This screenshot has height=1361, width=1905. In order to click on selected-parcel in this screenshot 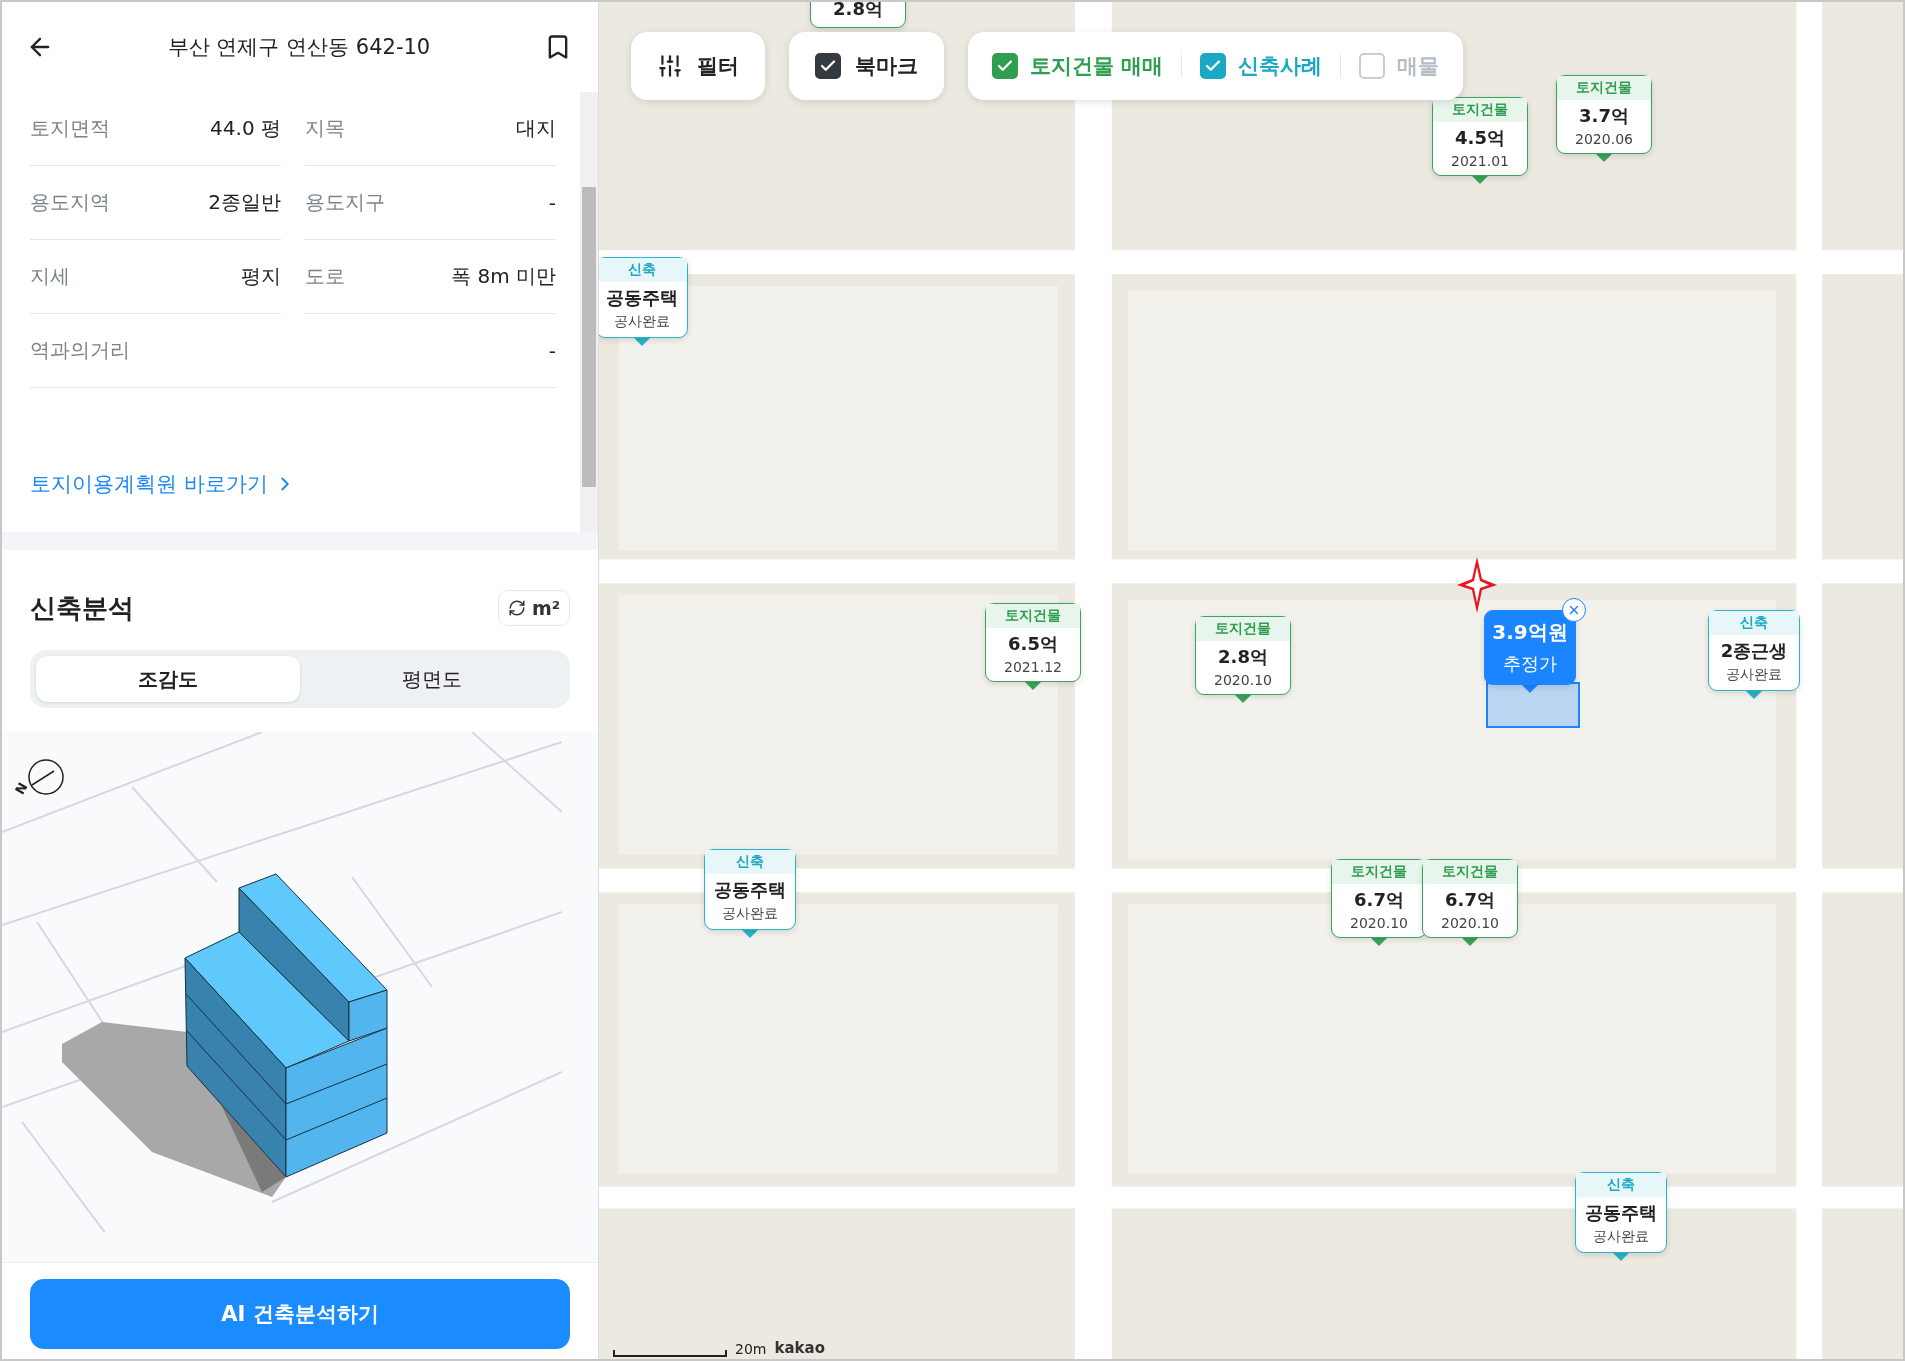, I will do `click(1533, 705)`.